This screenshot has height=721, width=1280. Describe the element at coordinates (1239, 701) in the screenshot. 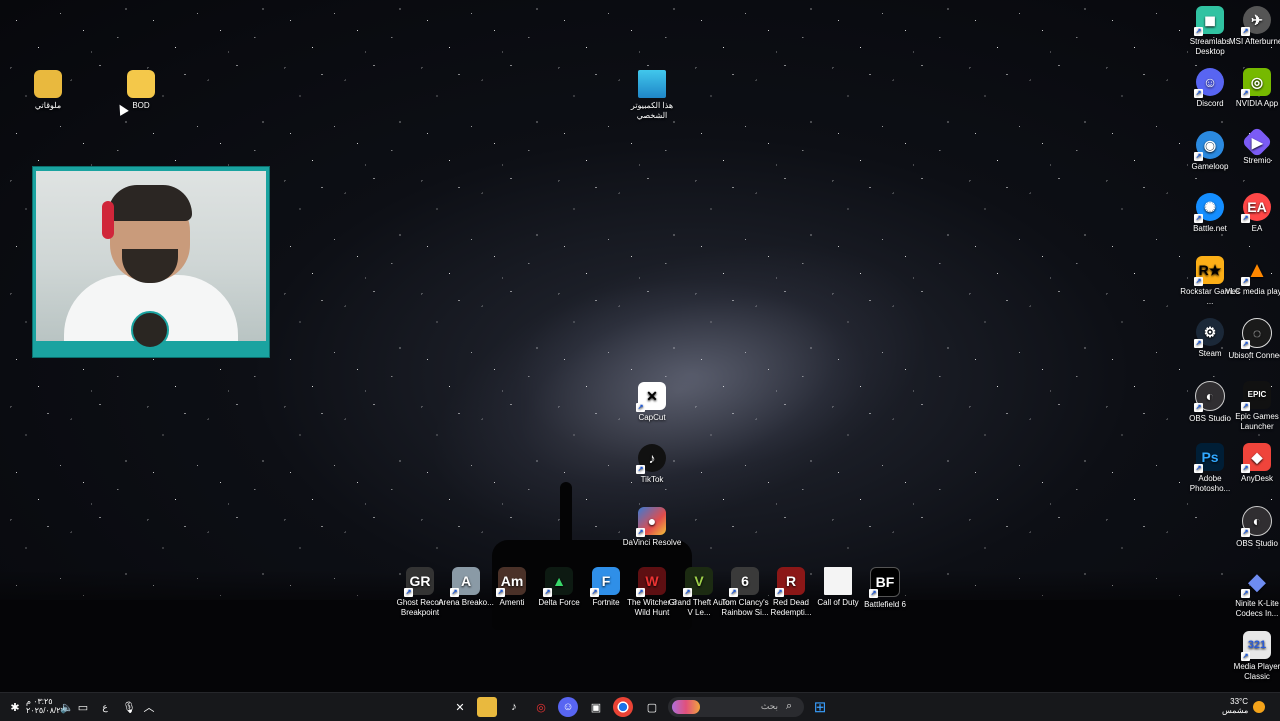

I see `weather-temp: 33°C` at that location.